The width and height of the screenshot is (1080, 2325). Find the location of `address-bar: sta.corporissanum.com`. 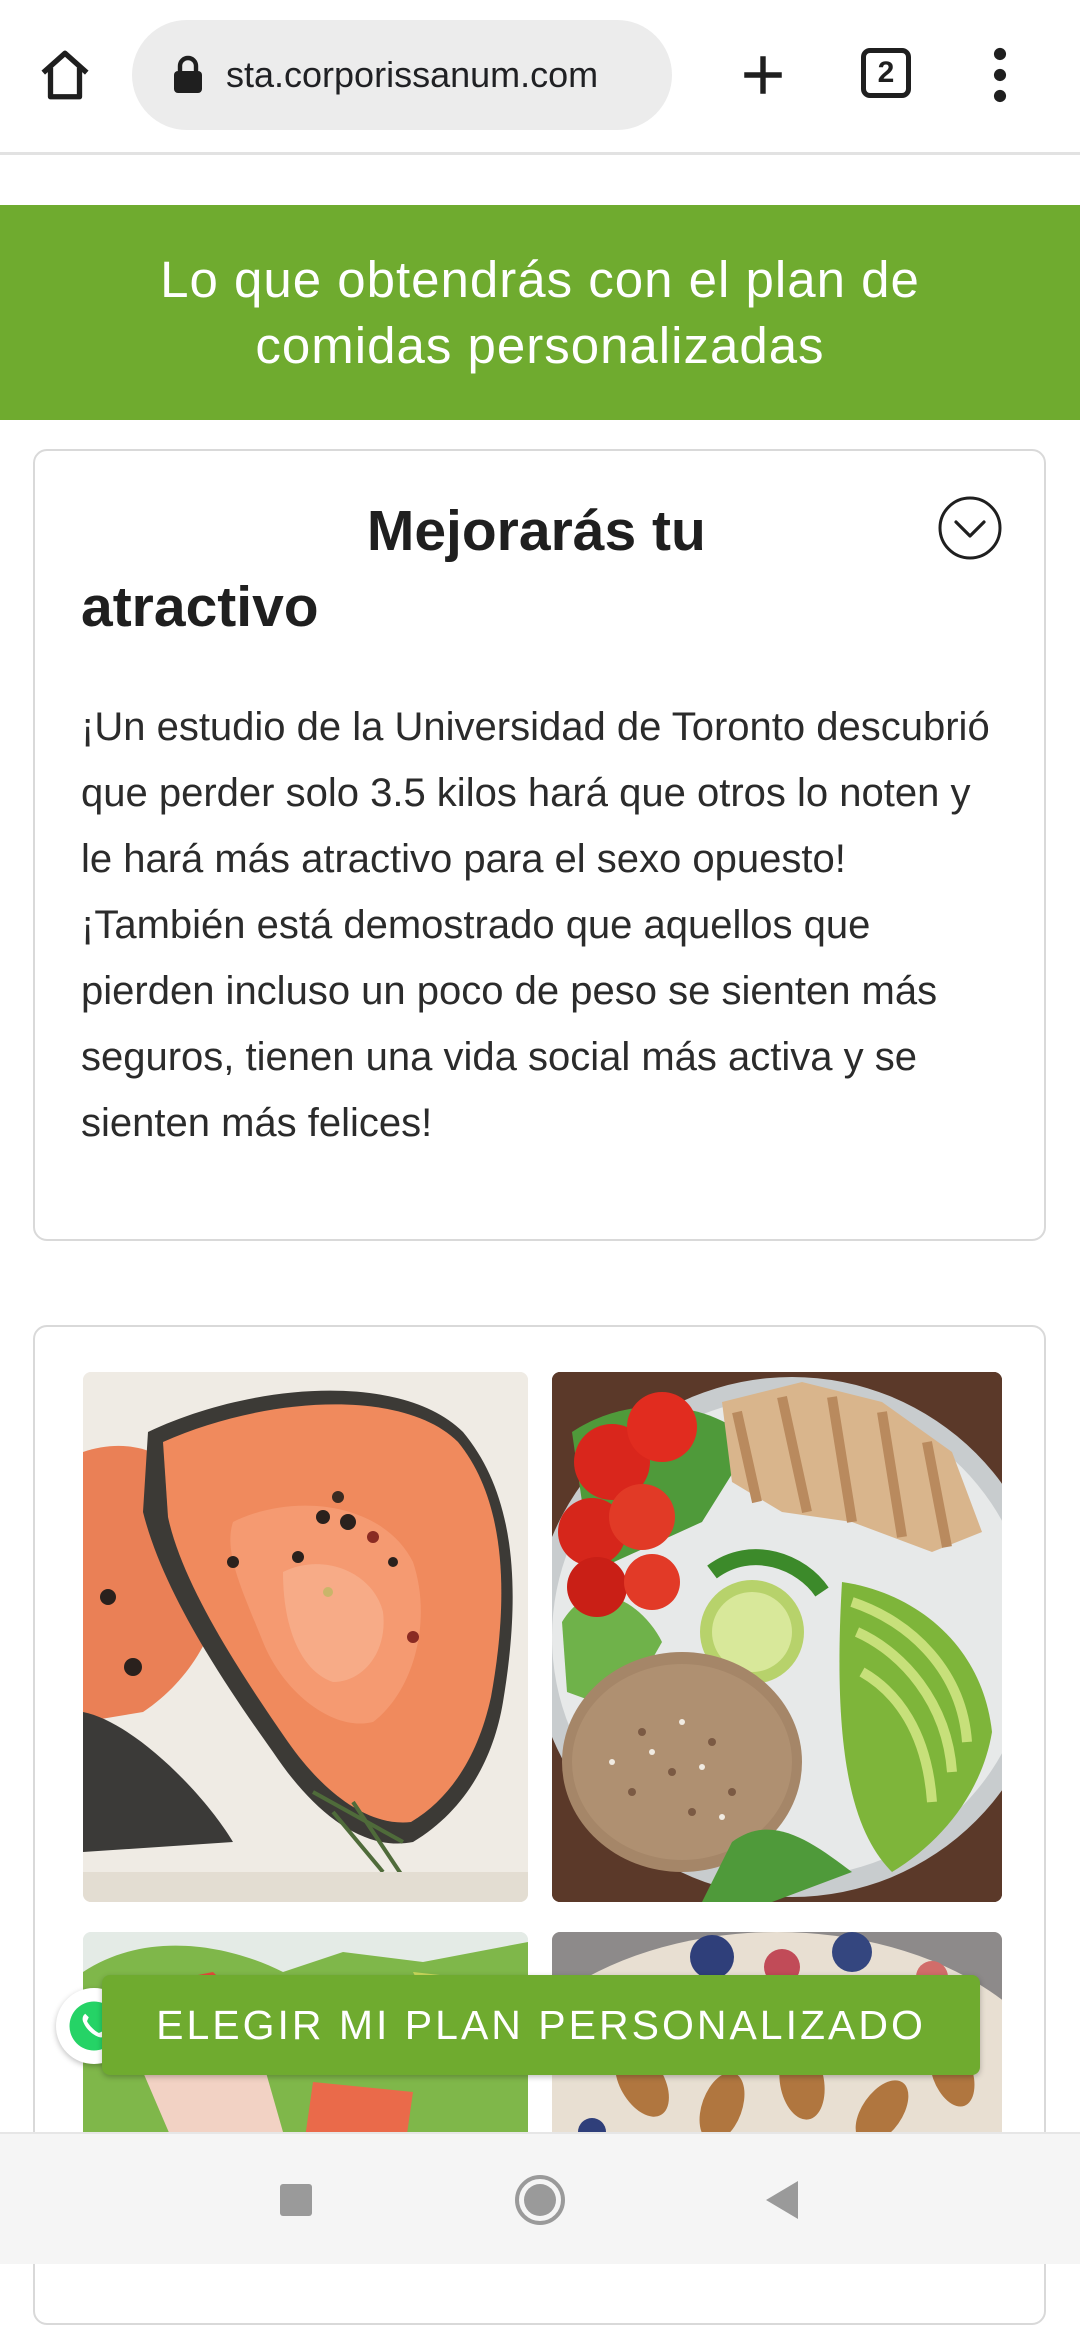

address-bar: sta.corporissanum.com is located at coordinates (402, 75).